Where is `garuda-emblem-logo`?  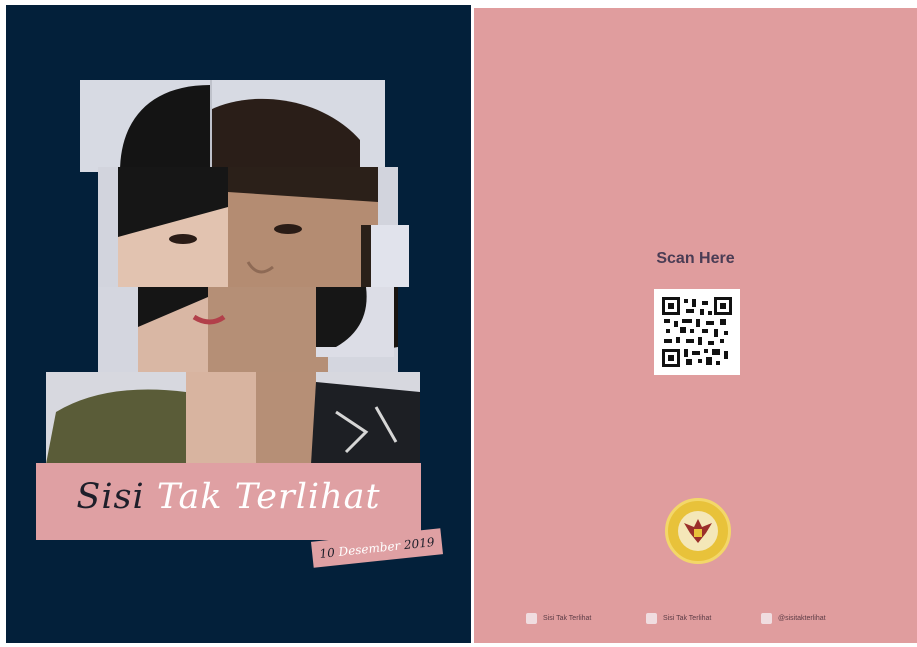 garuda-emblem-logo is located at coordinates (698, 531).